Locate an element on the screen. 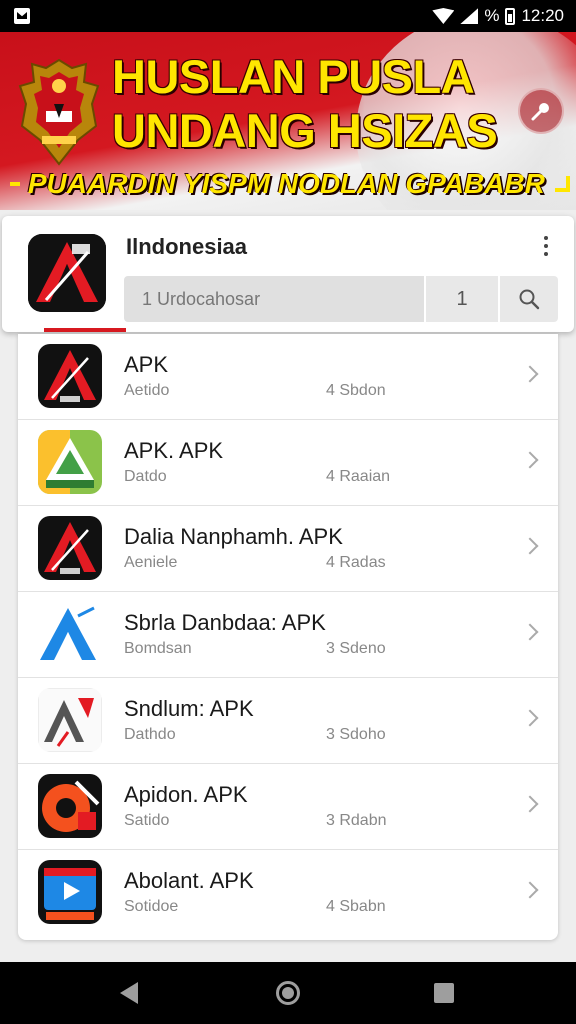 The height and width of the screenshot is (1024, 576). app-list-item: APK. APK Datdo 4 Raaian is located at coordinates (288, 463).